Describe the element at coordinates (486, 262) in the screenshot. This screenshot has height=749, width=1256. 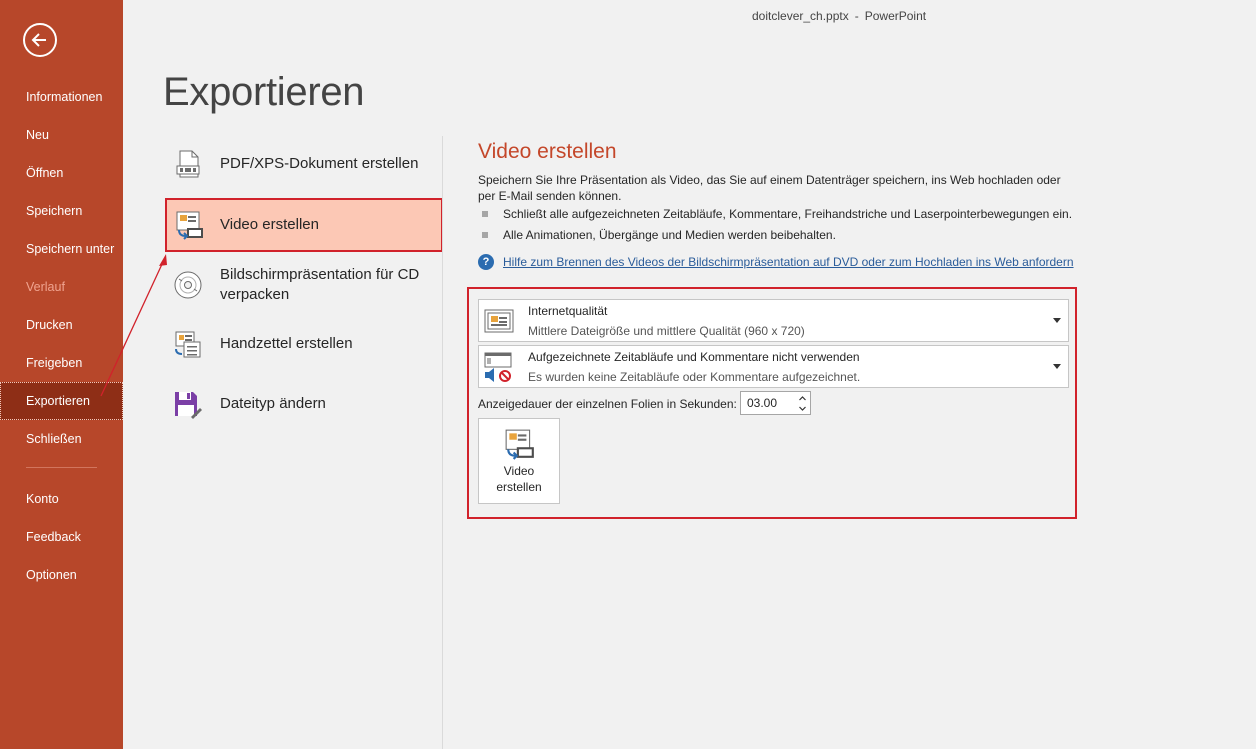
I see `help-question-icon: ?` at that location.